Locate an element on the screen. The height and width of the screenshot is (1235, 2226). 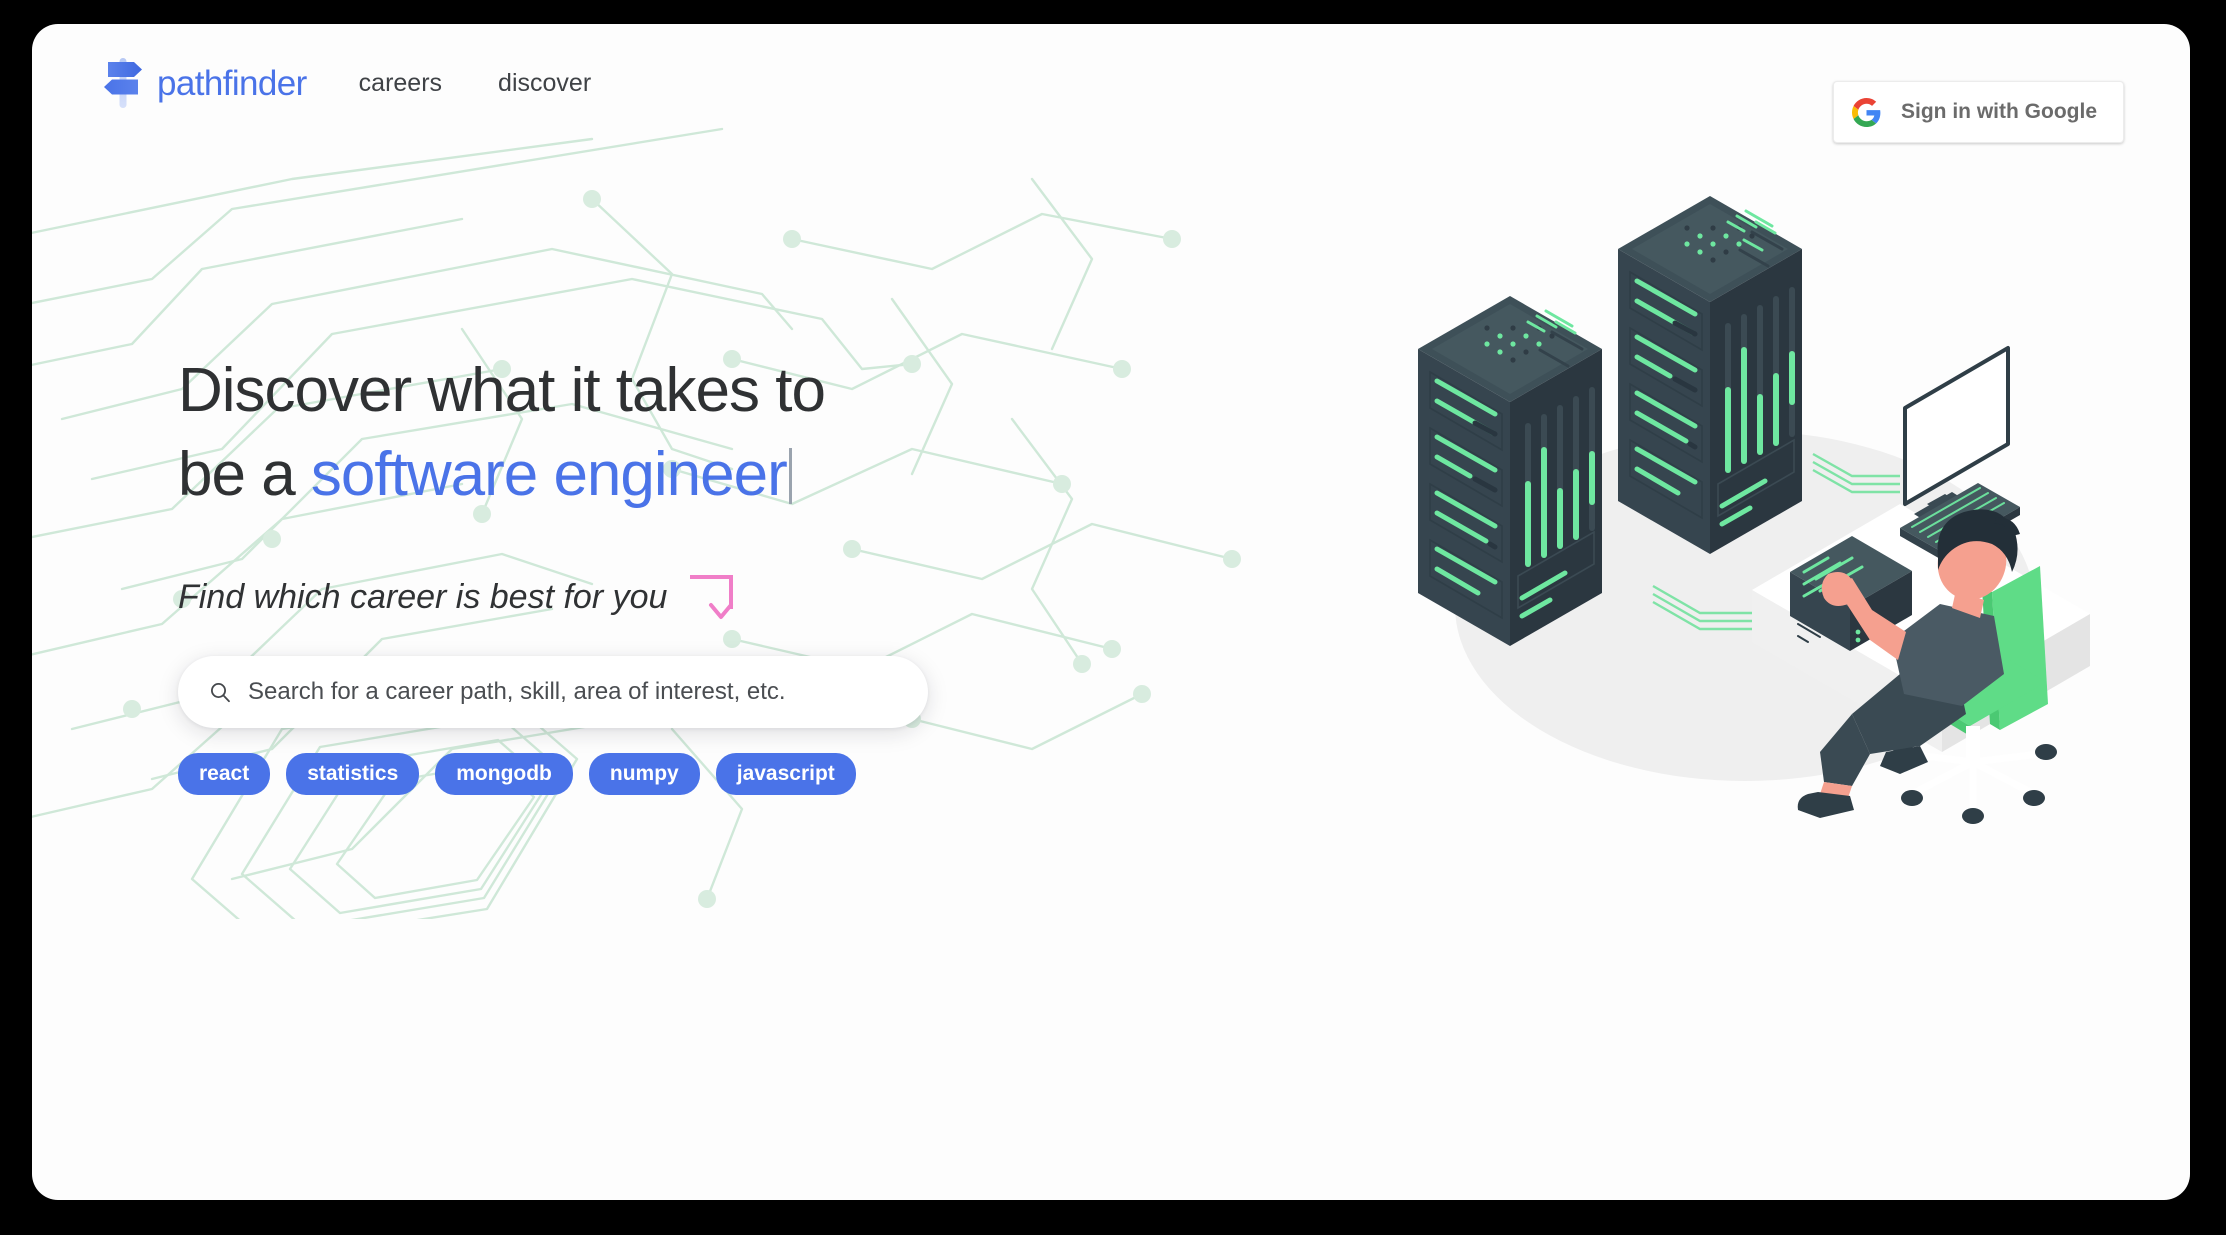
nav-link-careers: careers is located at coordinates (400, 83).